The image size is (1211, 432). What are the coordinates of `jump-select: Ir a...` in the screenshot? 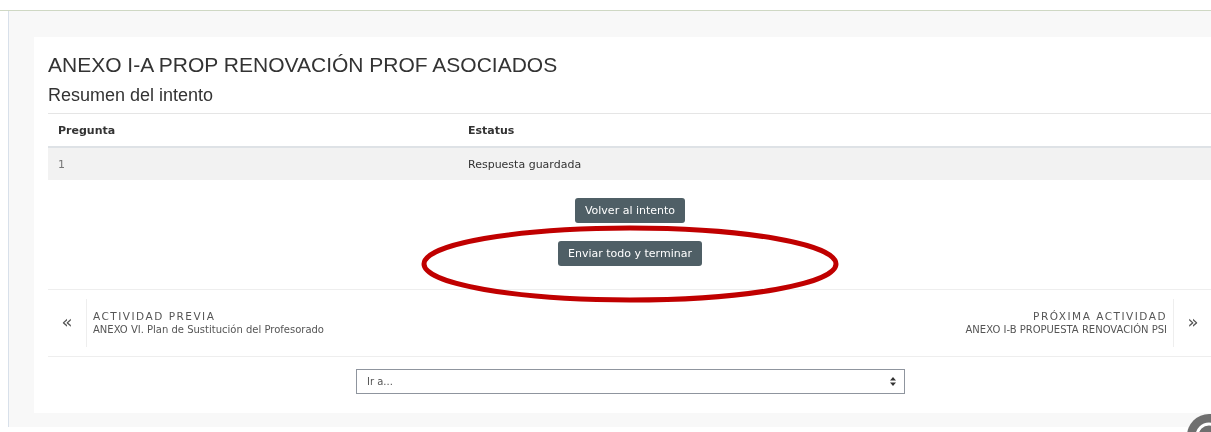 It's located at (630, 381).